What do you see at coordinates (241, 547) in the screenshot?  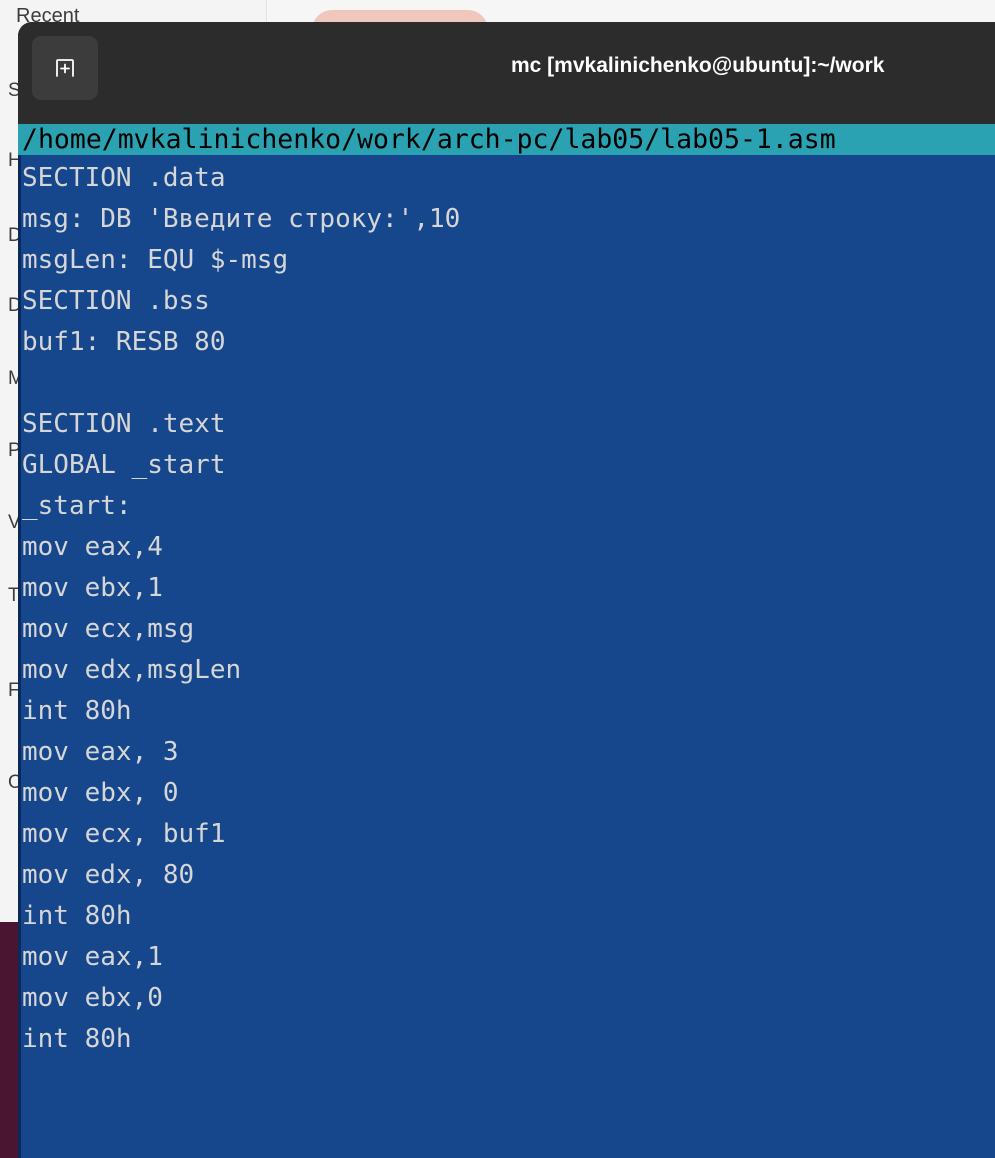 I see `code-line: mov eax,4` at bounding box center [241, 547].